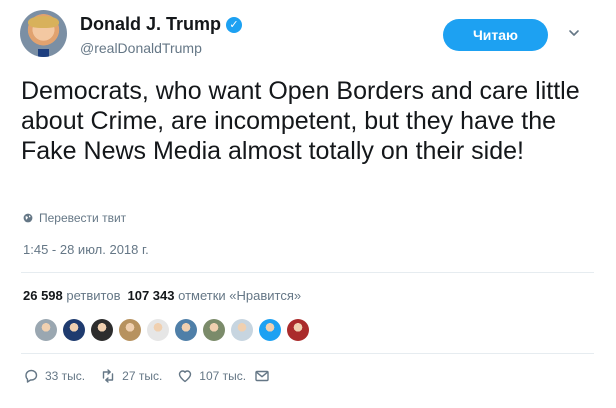  Describe the element at coordinates (495, 35) in the screenshot. I see `following-button: Читаю` at that location.